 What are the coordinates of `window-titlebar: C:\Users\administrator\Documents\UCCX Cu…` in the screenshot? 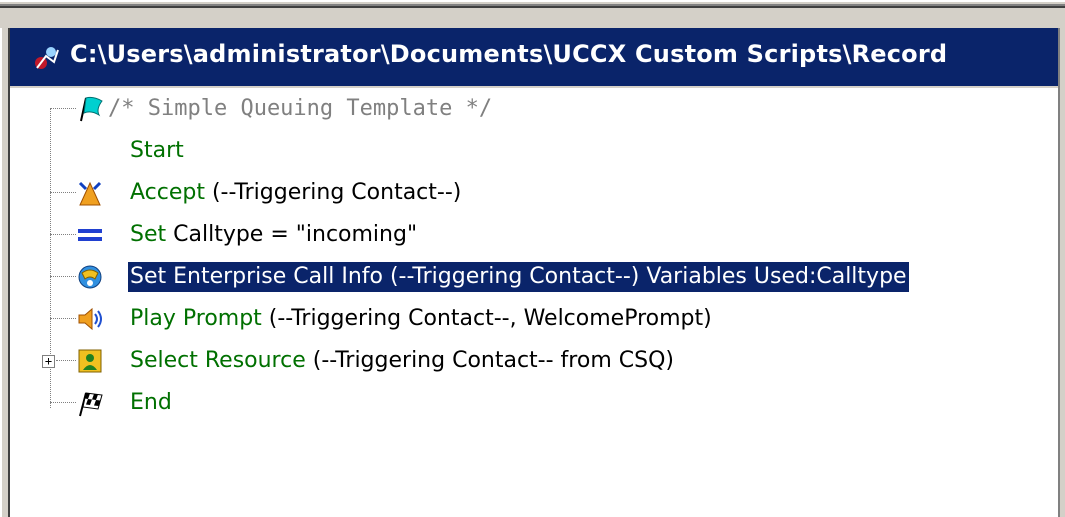 It's located at (534, 58).